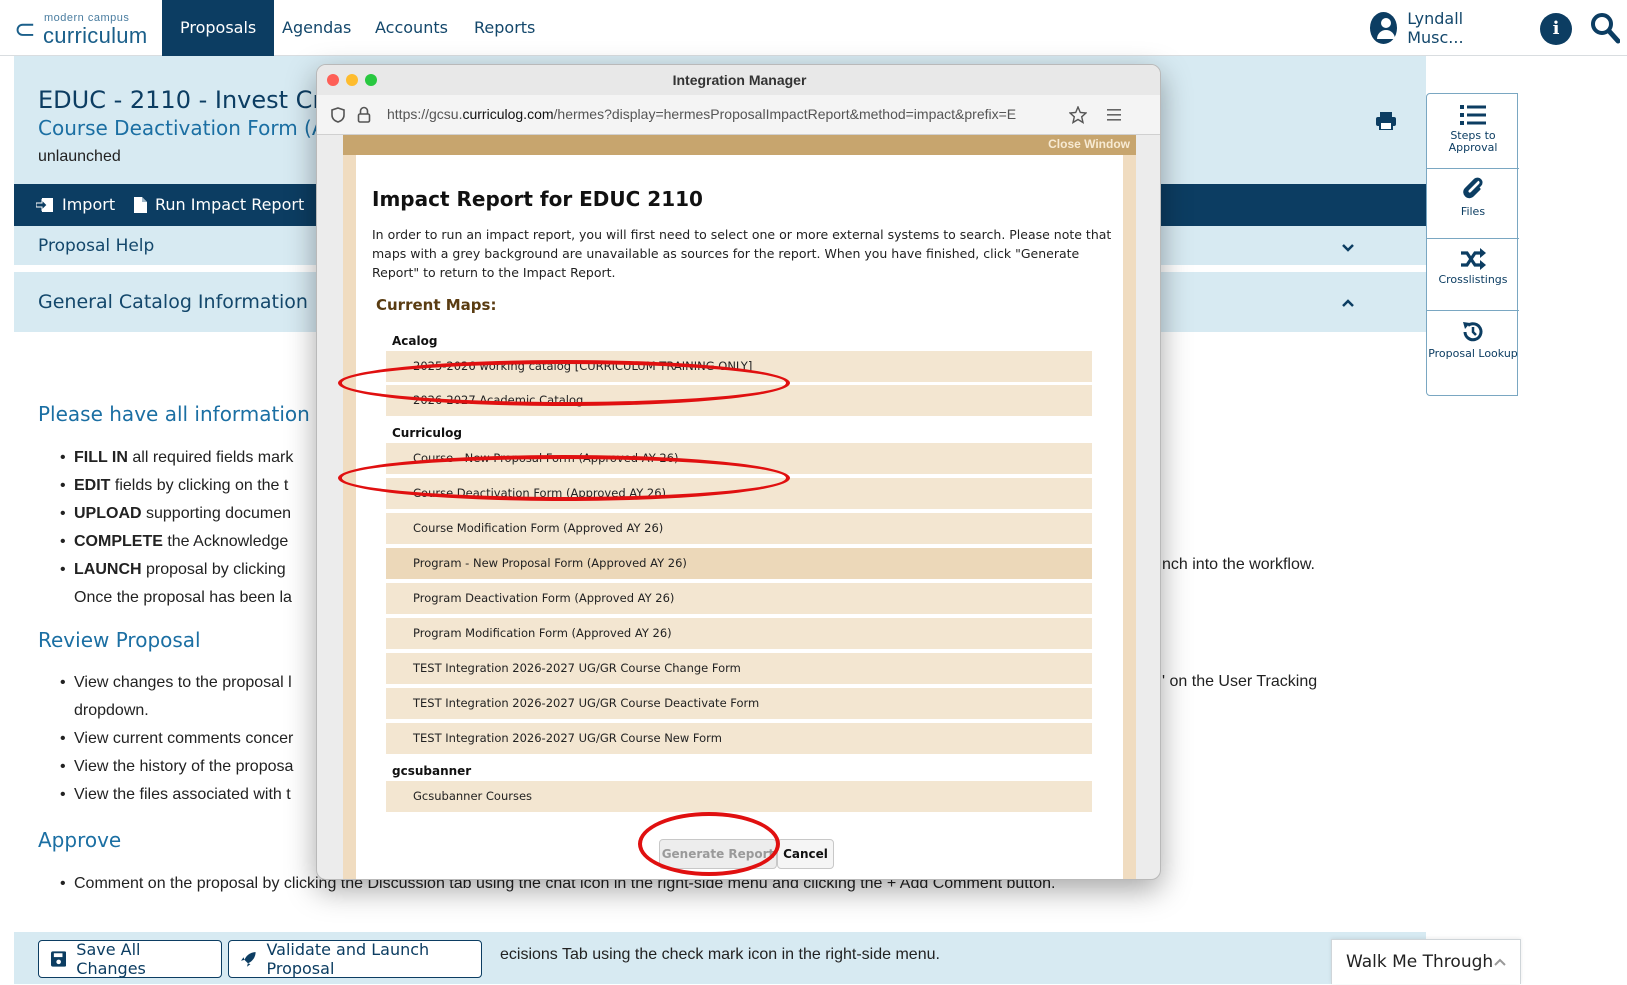 The height and width of the screenshot is (985, 1627). Describe the element at coordinates (1473, 279) in the screenshot. I see `side-menu-label: Crosslistings` at that location.